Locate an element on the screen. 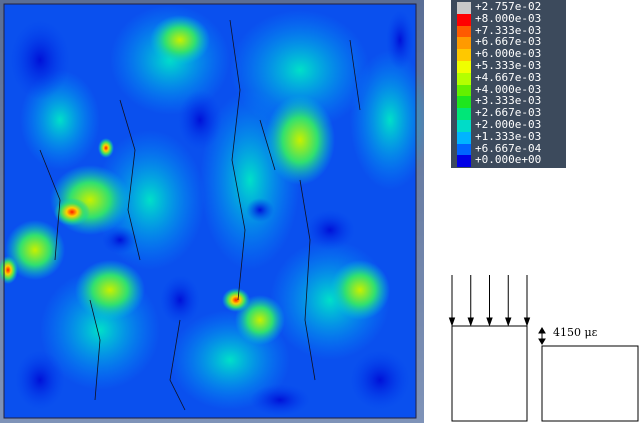 This screenshot has width=640, height=423. legend-swatch is located at coordinates (464, 161).